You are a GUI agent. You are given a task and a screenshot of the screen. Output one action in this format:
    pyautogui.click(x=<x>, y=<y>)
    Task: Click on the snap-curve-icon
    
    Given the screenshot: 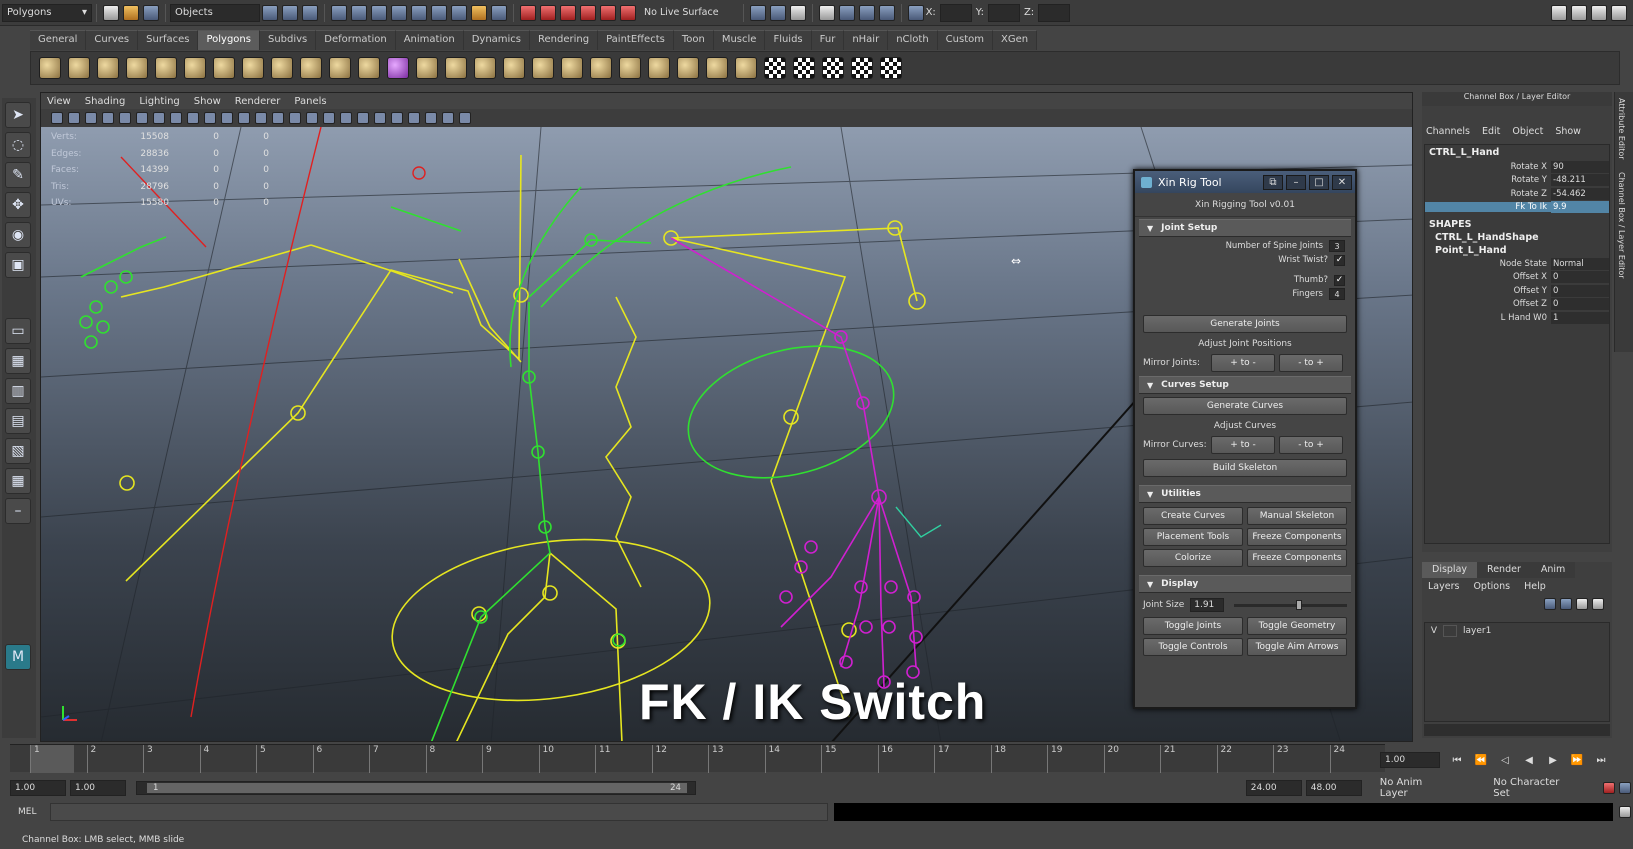 What is the action you would take?
    pyautogui.click(x=359, y=12)
    